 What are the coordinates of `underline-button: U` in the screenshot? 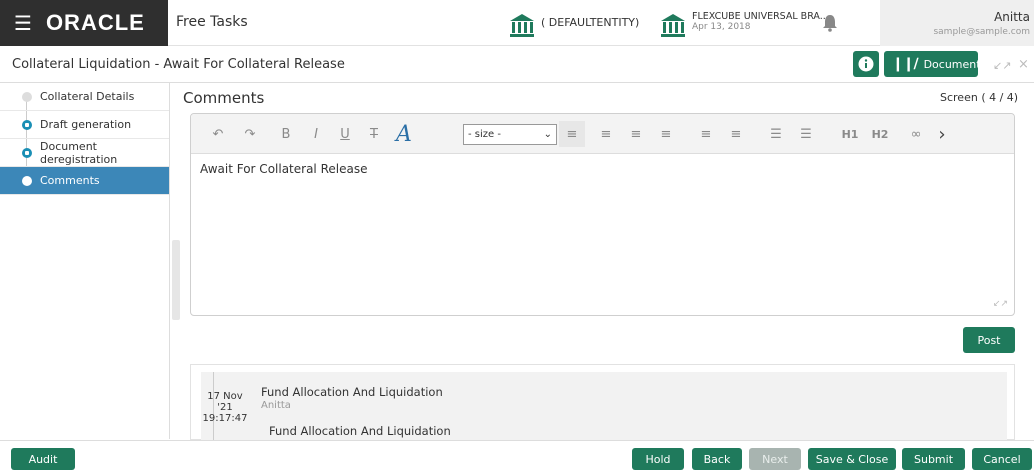 It's located at (345, 134).